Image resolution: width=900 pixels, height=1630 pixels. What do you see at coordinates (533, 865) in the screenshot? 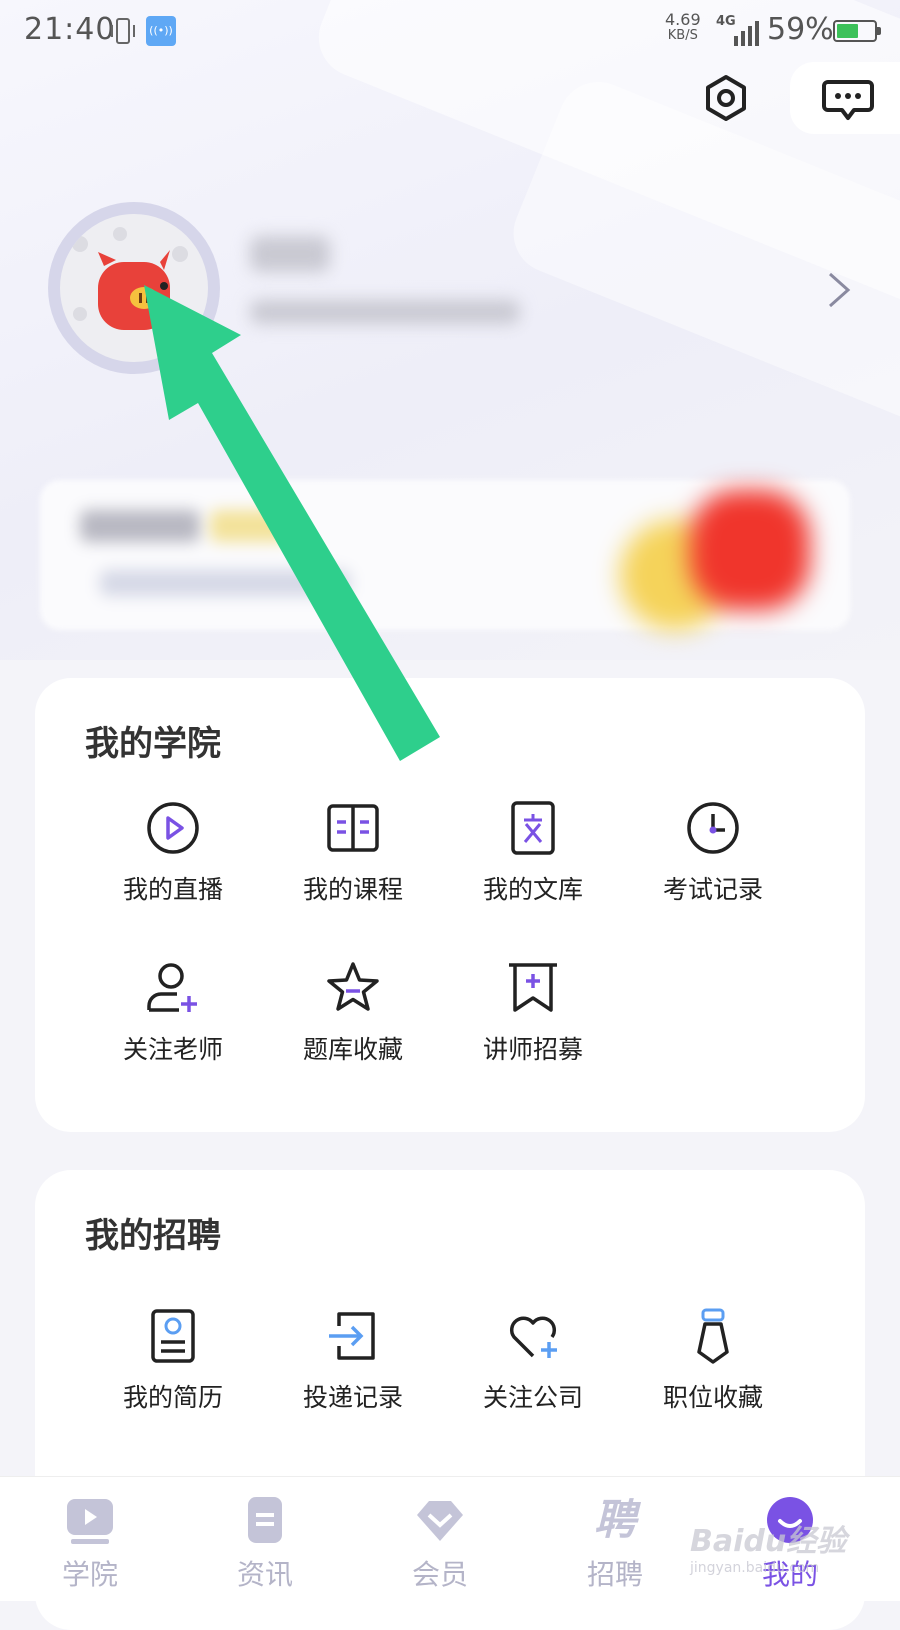
I see `academy-item-library: 我的文库` at bounding box center [533, 865].